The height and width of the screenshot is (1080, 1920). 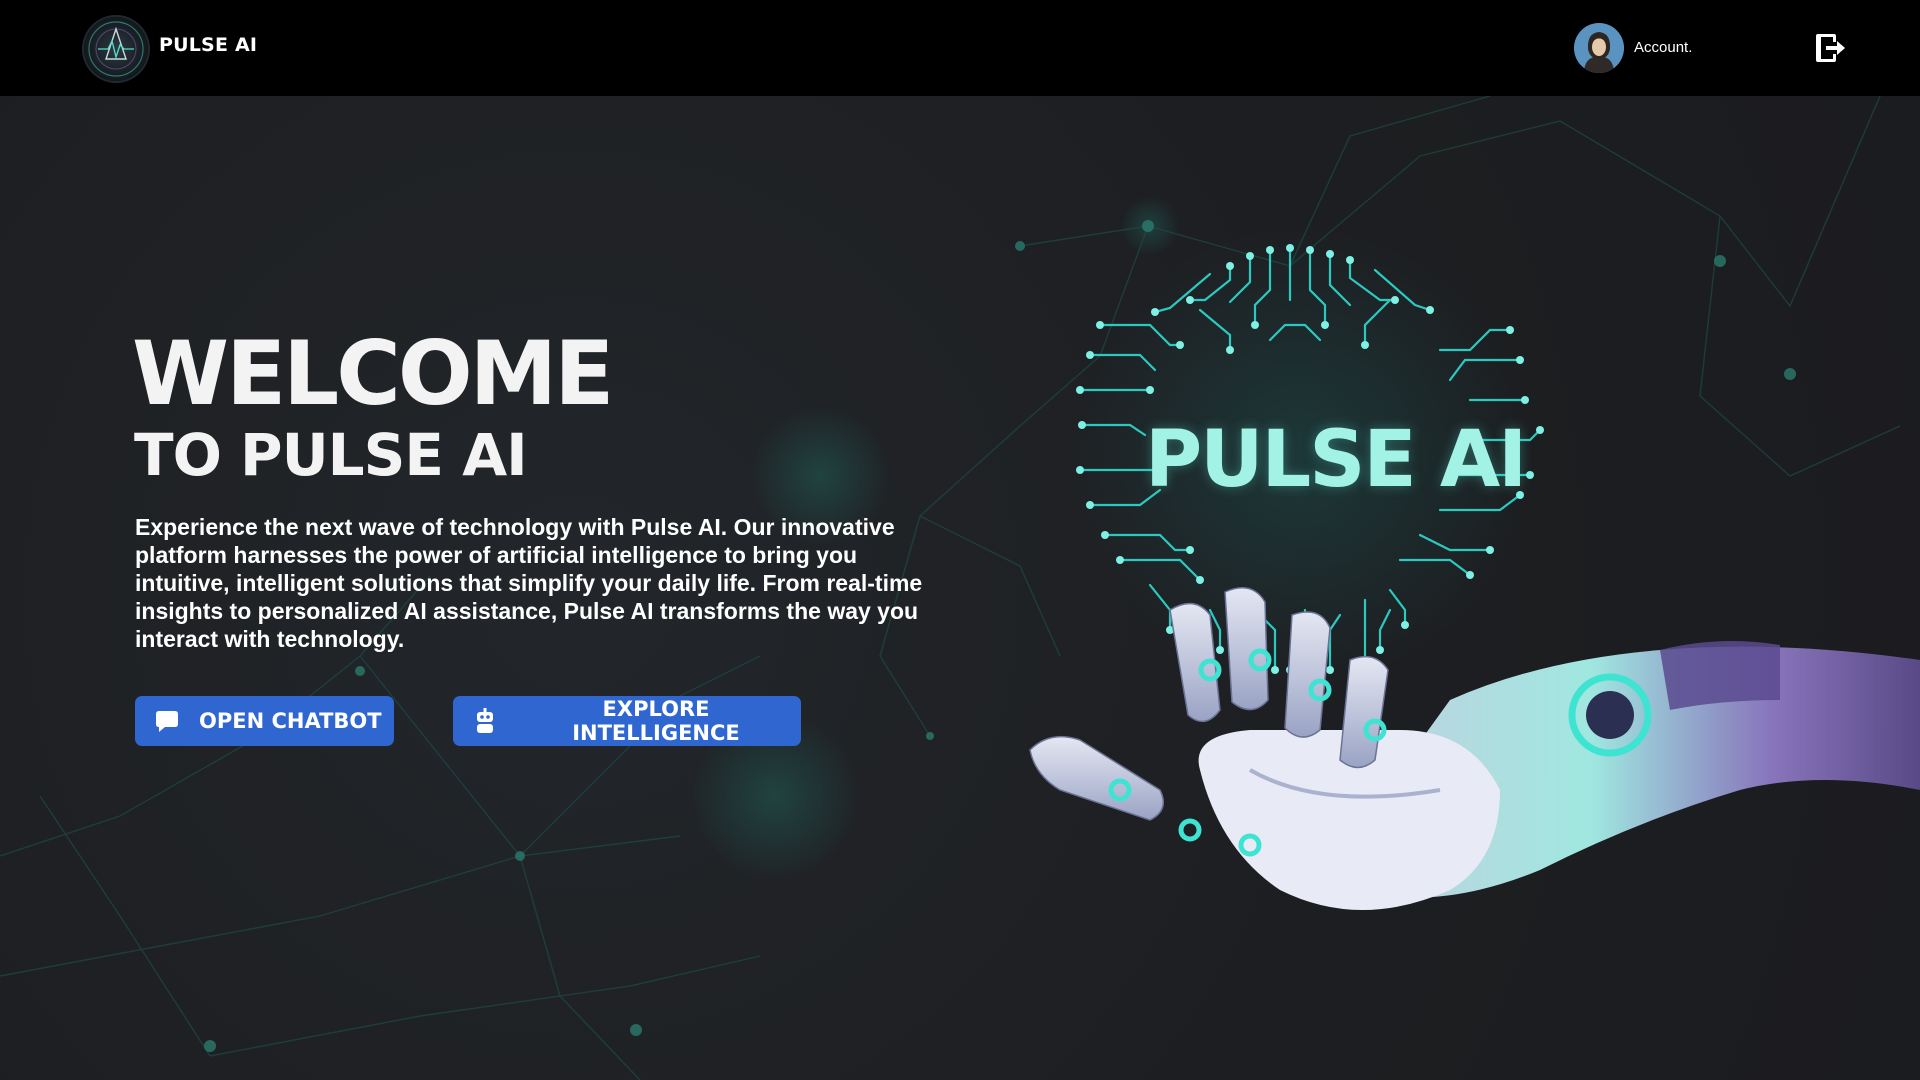 I want to click on illustration-title: PULSE AI, so click(x=1336, y=460).